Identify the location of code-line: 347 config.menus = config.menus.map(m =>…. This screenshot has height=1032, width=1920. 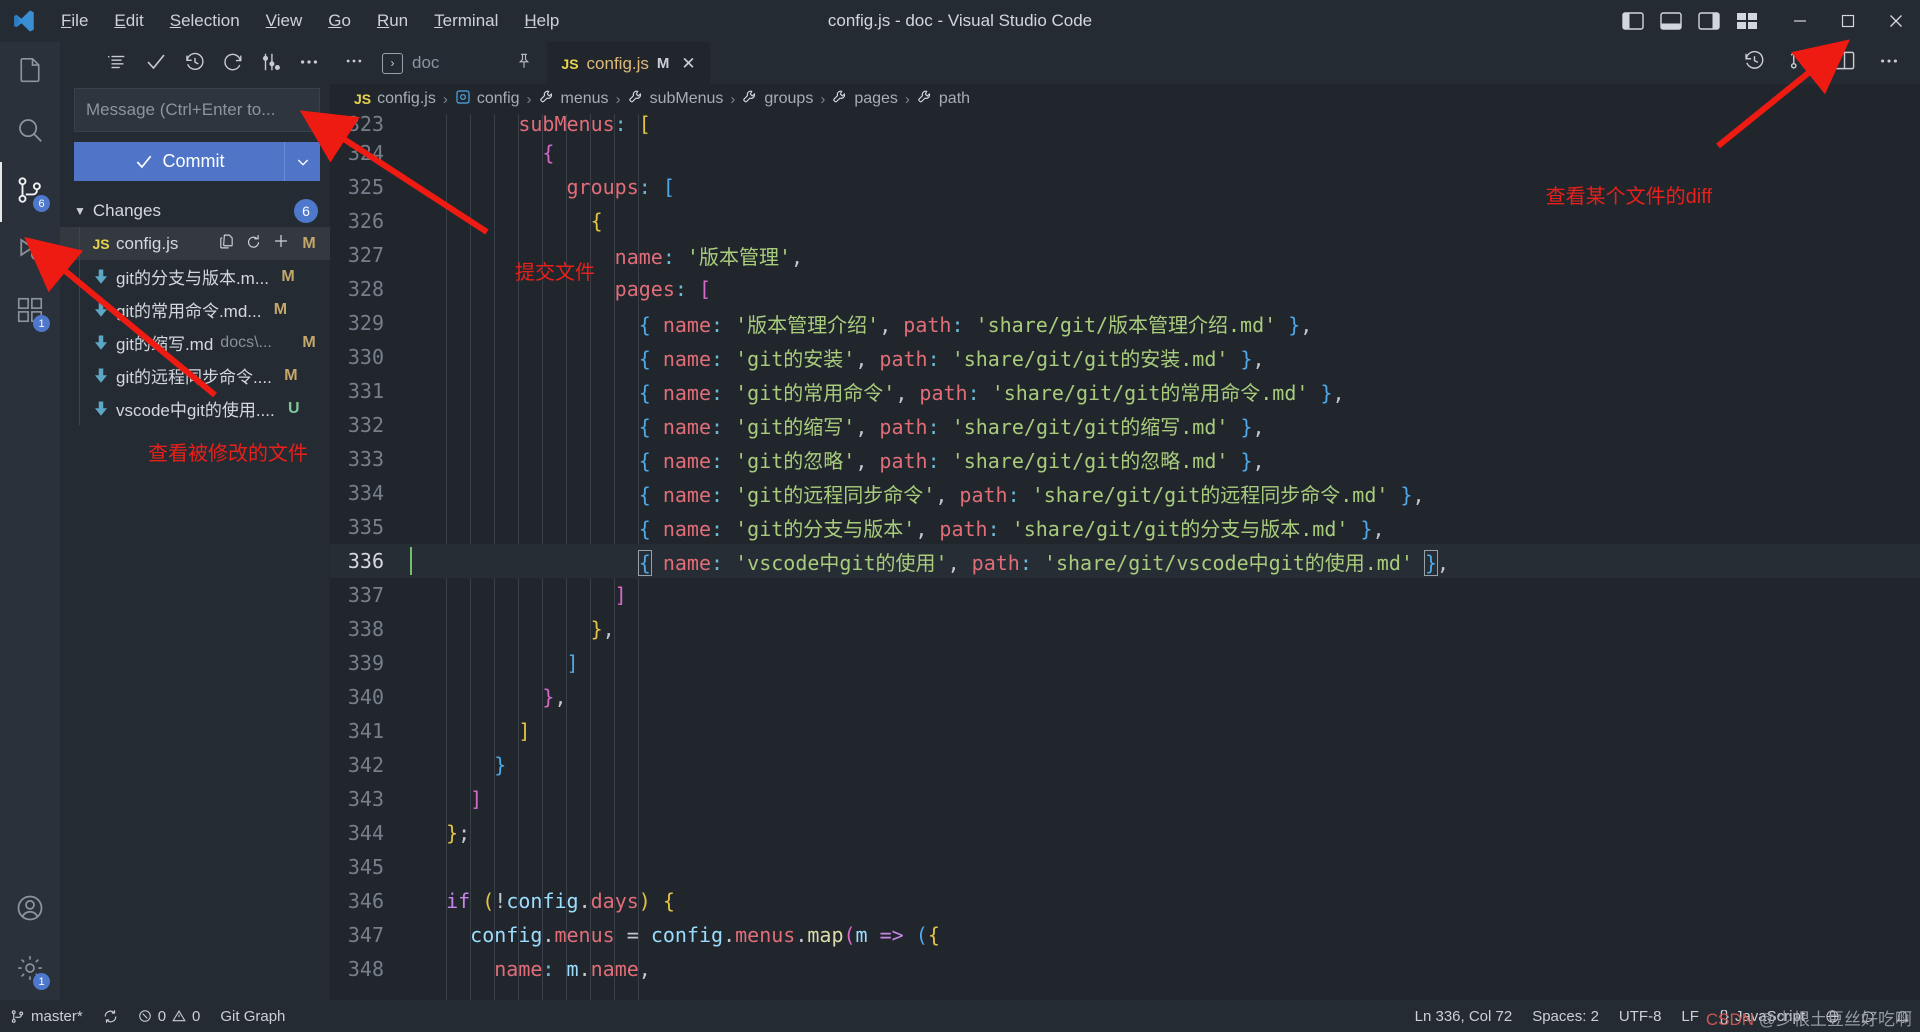
(1125, 935).